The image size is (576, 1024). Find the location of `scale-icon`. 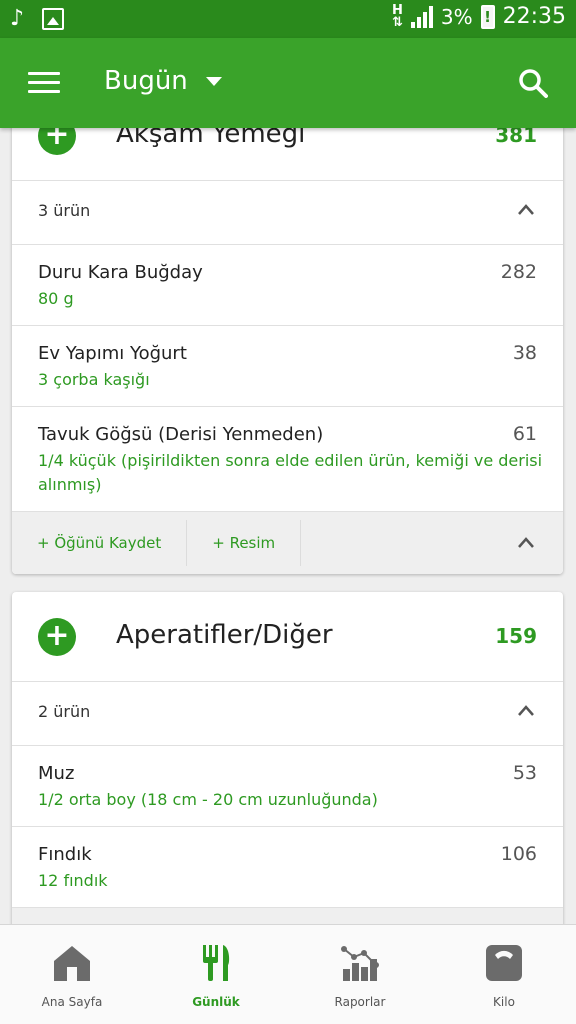

scale-icon is located at coordinates (504, 963).